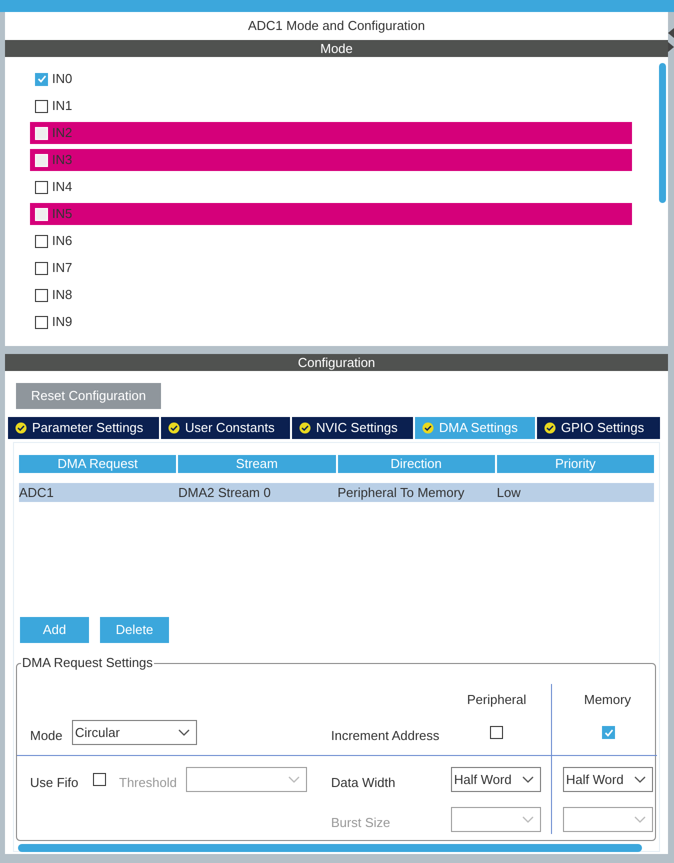  Describe the element at coordinates (402, 493) in the screenshot. I see `table-cell-text: Peripheral To Memory` at that location.